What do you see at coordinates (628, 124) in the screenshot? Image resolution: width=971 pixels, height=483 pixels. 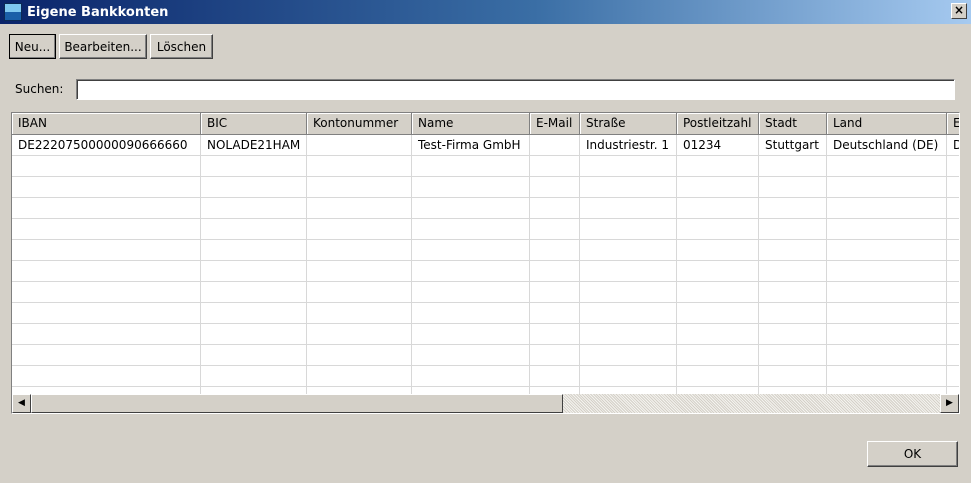 I see `column-header: Straße` at bounding box center [628, 124].